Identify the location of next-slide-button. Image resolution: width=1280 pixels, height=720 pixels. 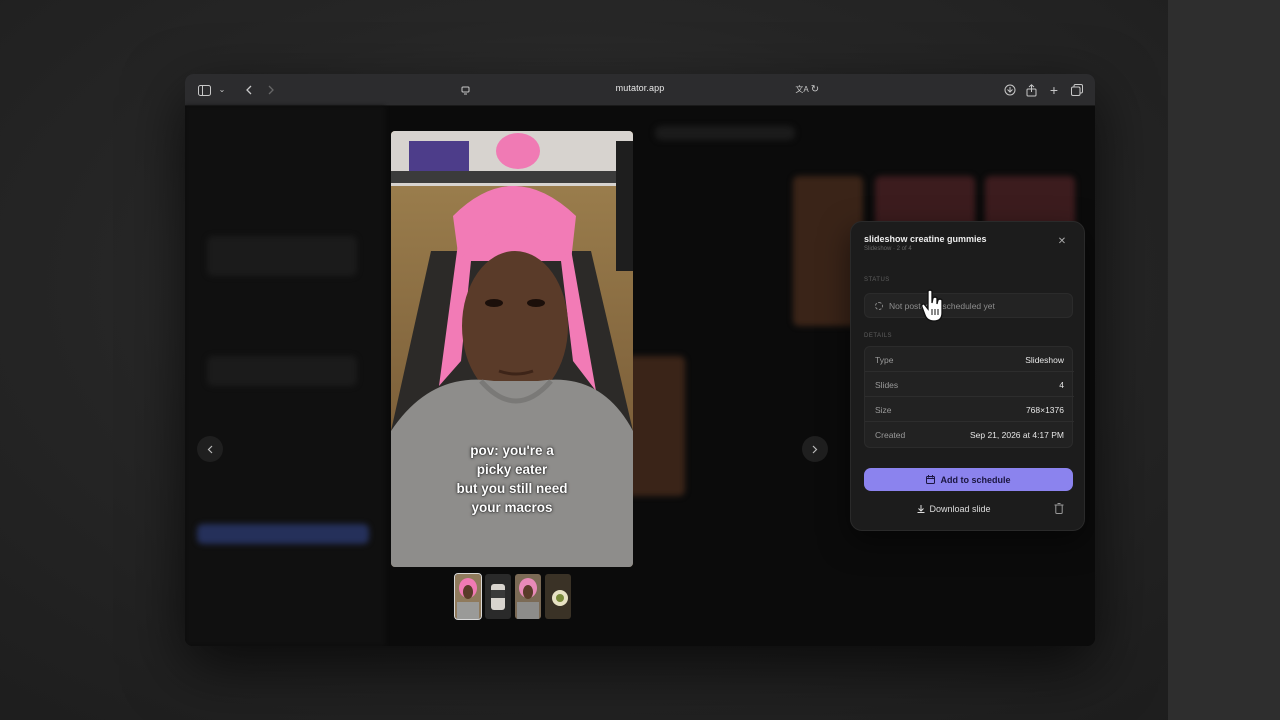
(815, 449).